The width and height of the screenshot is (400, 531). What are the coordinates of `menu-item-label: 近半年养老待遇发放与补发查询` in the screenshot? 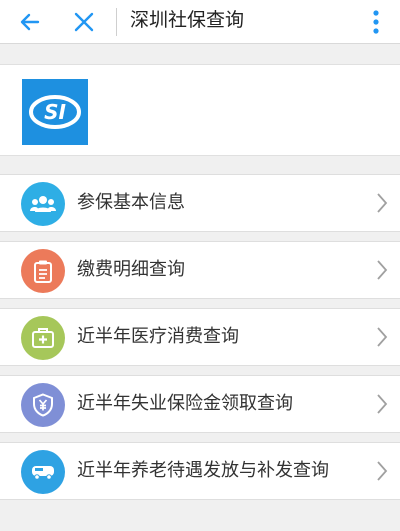 It's located at (203, 470).